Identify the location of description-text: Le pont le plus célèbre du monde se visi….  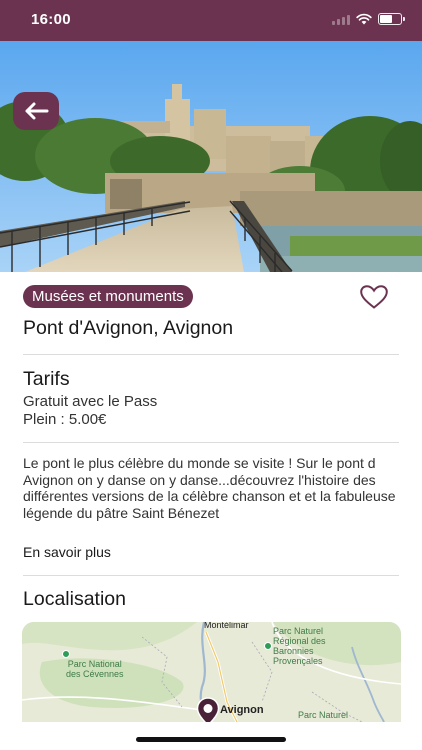
(209, 488).